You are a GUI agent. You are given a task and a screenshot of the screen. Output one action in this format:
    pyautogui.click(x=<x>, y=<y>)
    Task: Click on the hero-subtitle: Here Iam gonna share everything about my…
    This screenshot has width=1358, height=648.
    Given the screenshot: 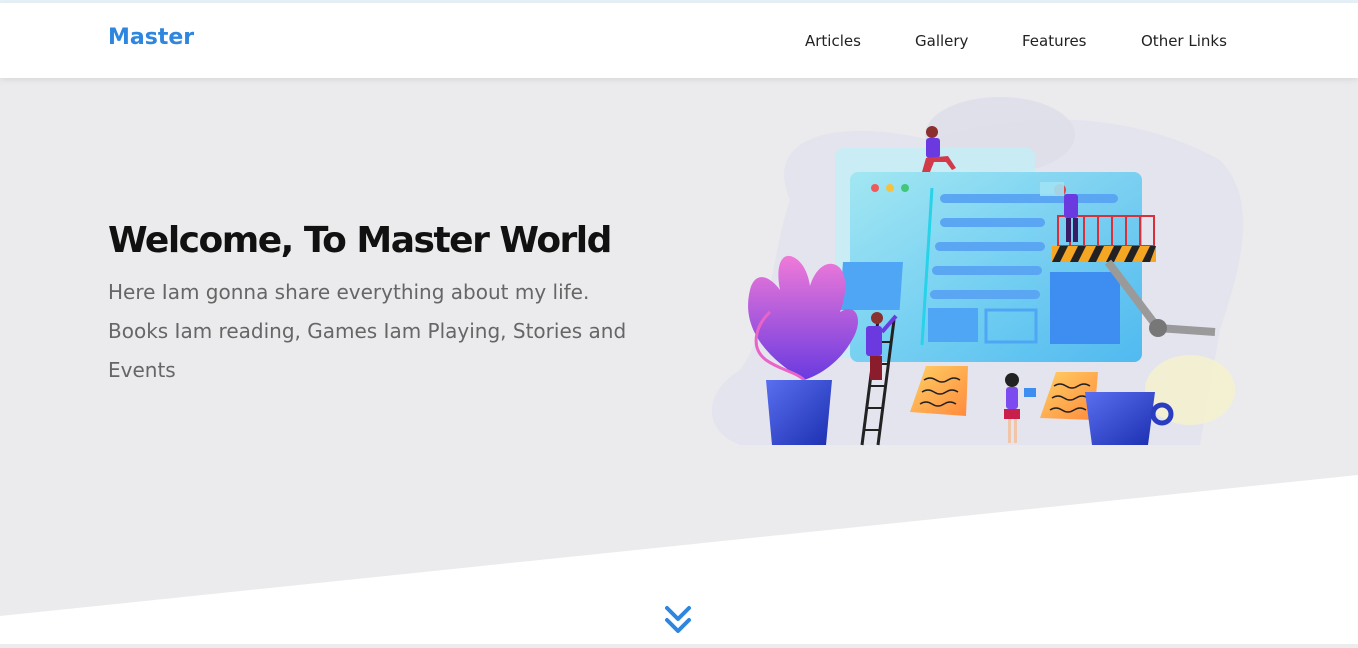 What is the action you would take?
    pyautogui.click(x=367, y=331)
    